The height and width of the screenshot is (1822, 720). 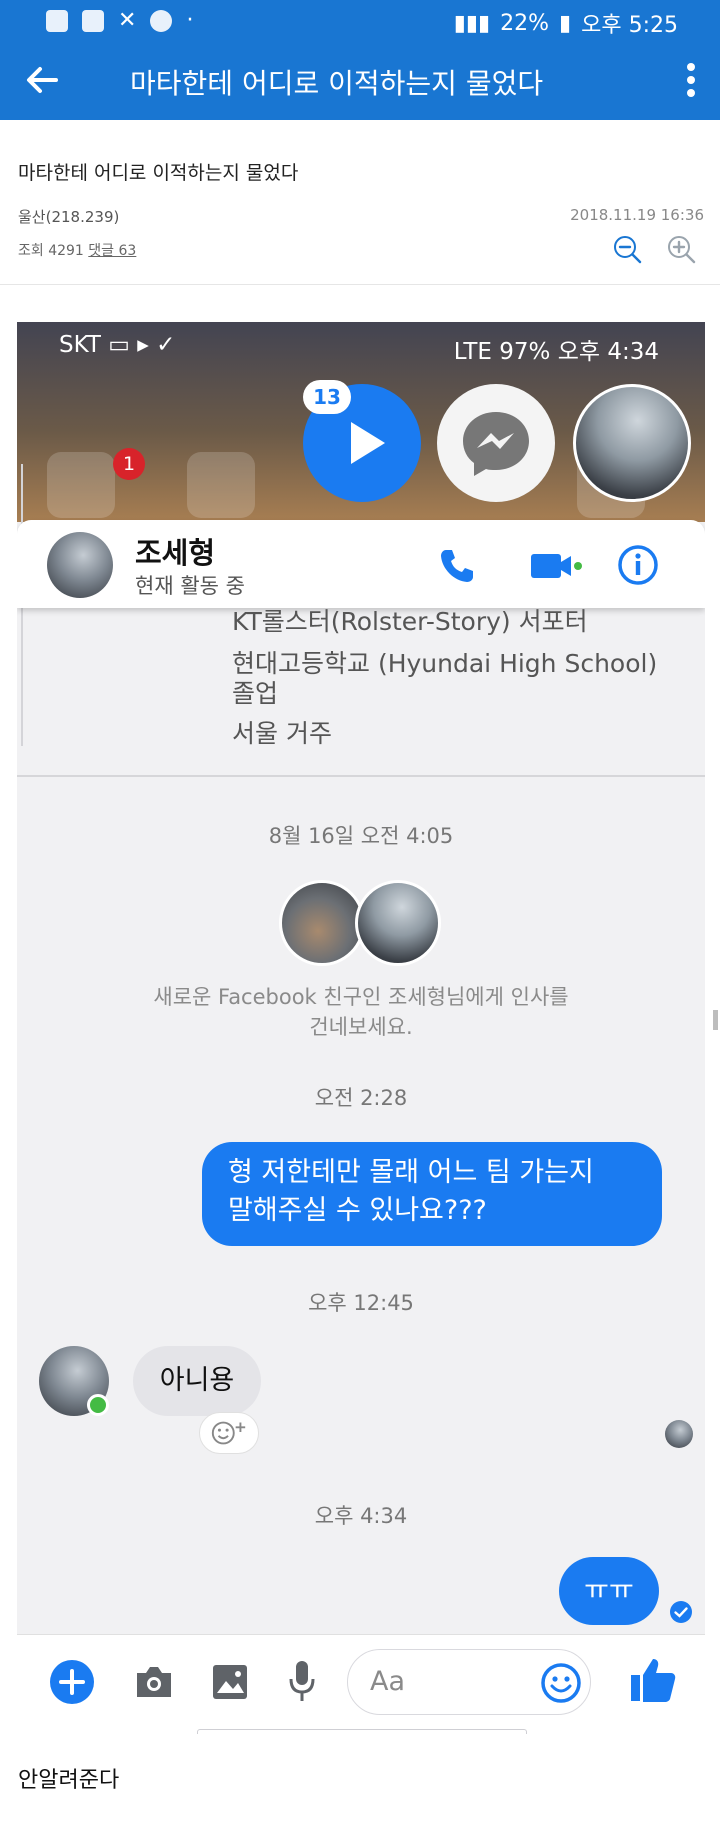 What do you see at coordinates (457, 566) in the screenshot?
I see `phone-call-icon` at bounding box center [457, 566].